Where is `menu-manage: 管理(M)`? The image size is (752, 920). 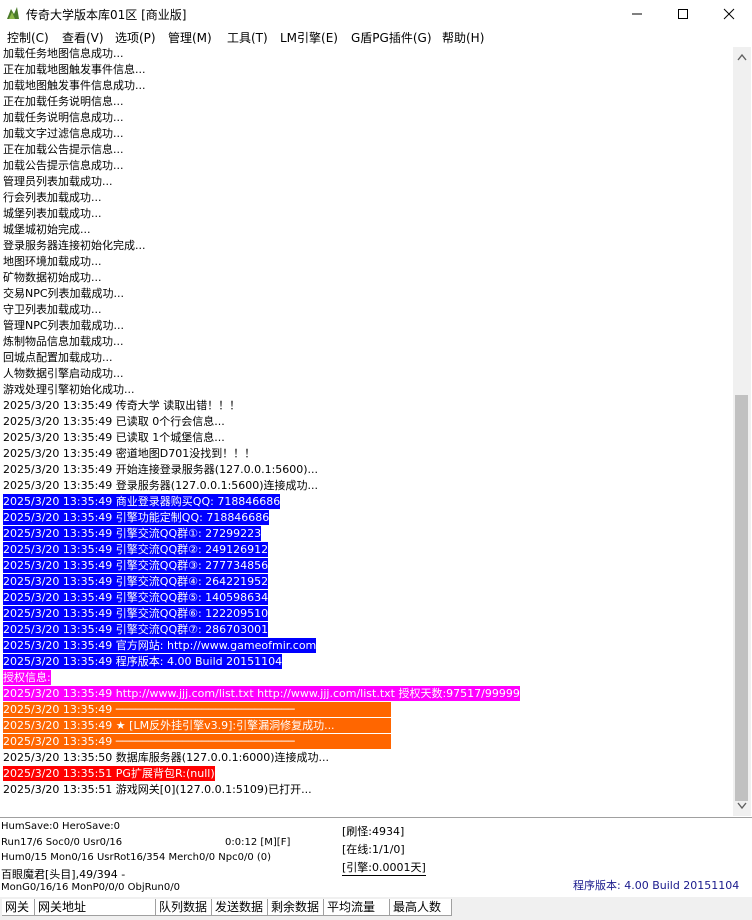
menu-manage: 管理(M) is located at coordinates (190, 37).